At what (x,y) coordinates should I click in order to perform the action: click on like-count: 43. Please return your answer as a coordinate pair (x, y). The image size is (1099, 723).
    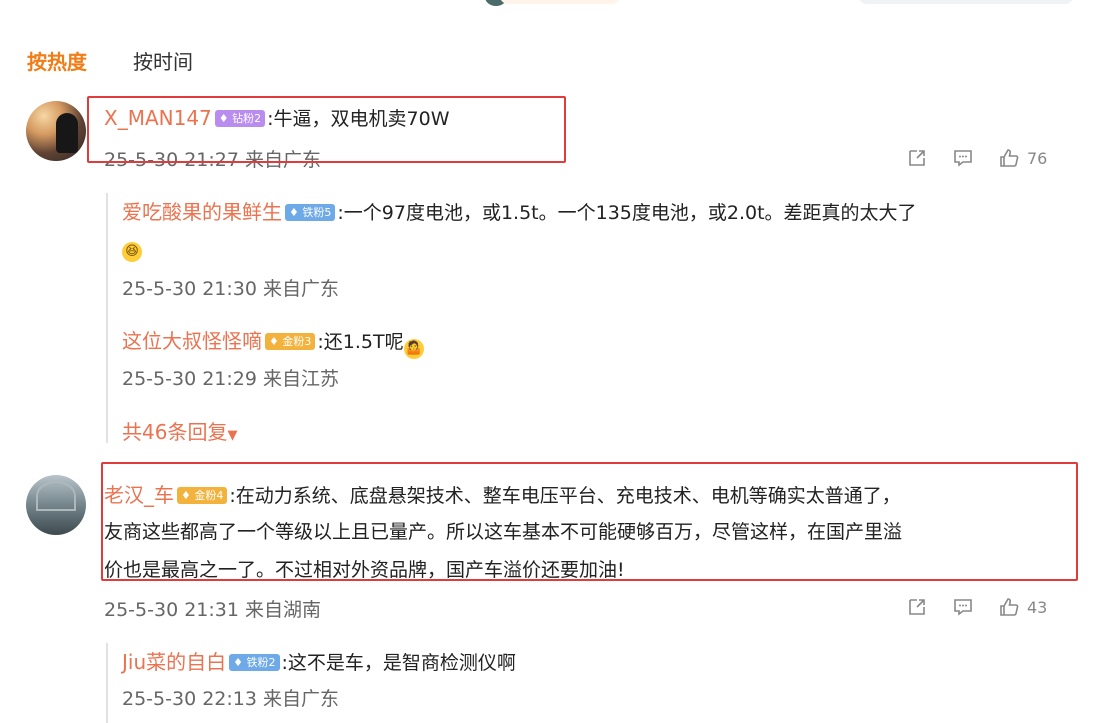
    Looking at the image, I should click on (1037, 607).